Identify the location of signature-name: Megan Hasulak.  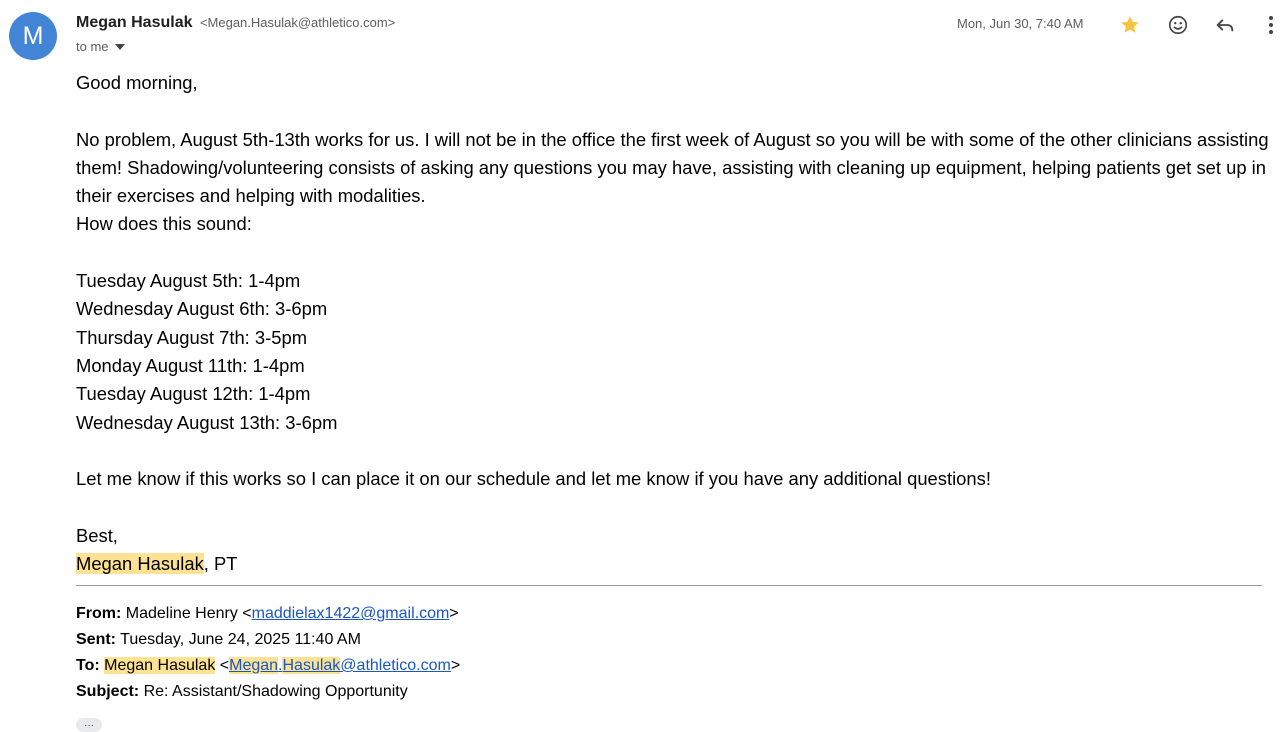
(140, 564).